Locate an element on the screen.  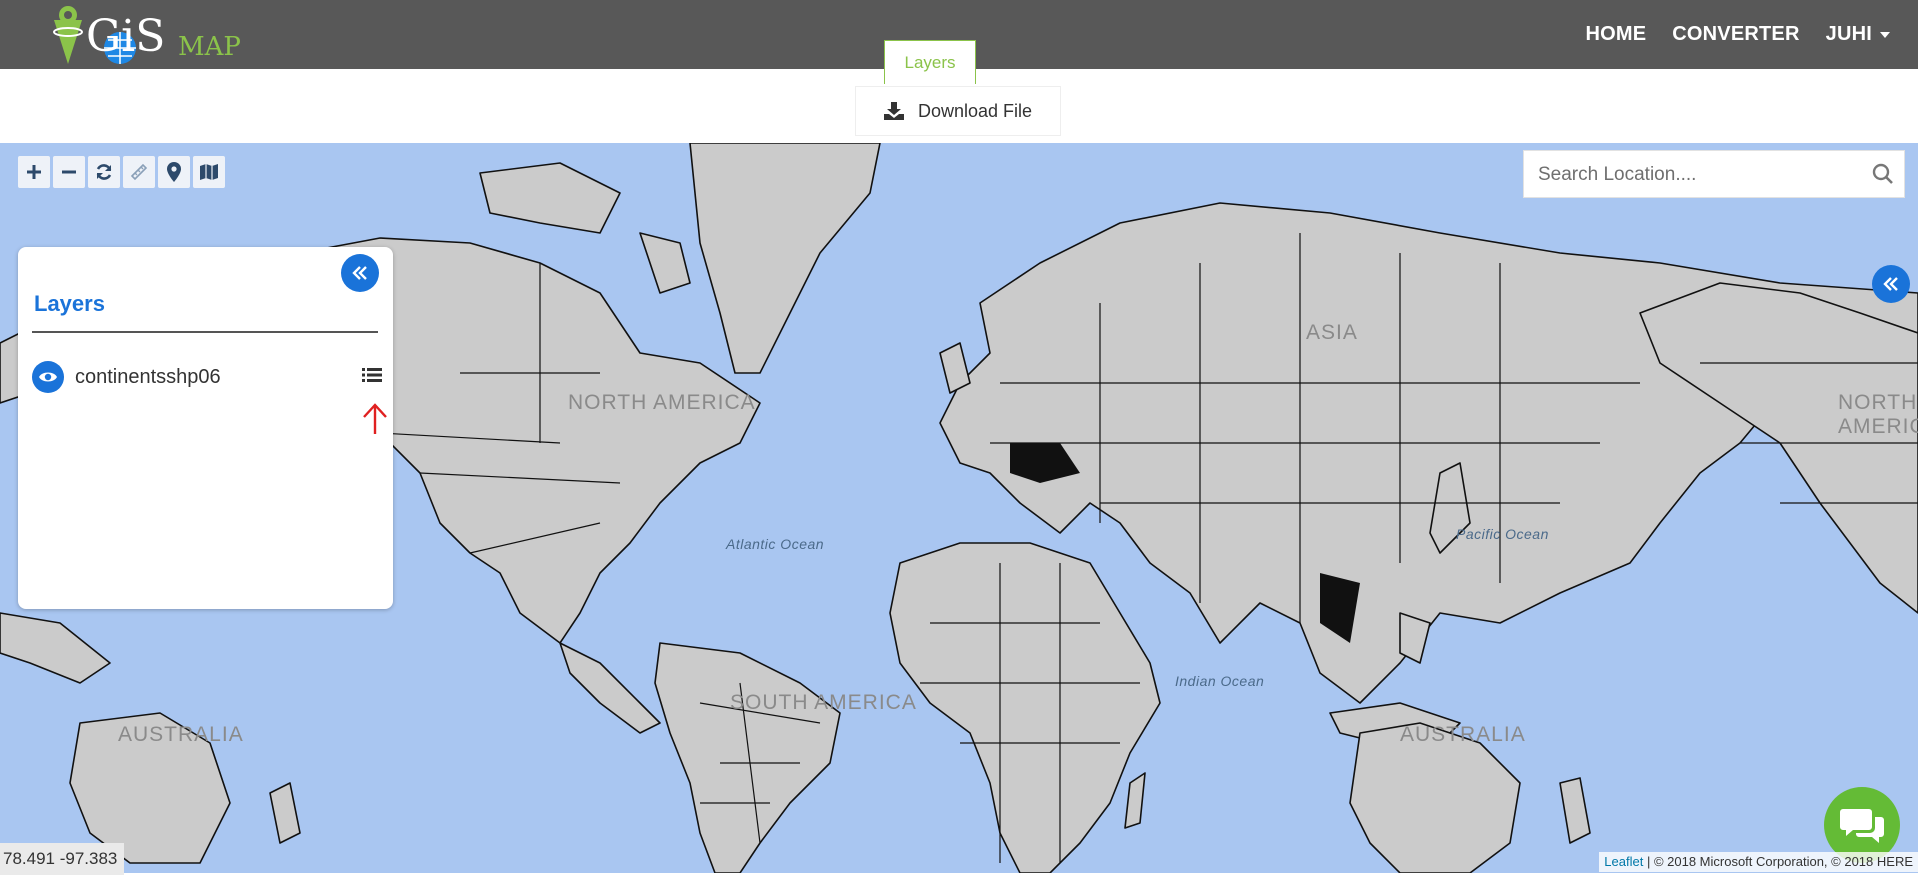
search-location-input is located at coordinates (1702, 175).